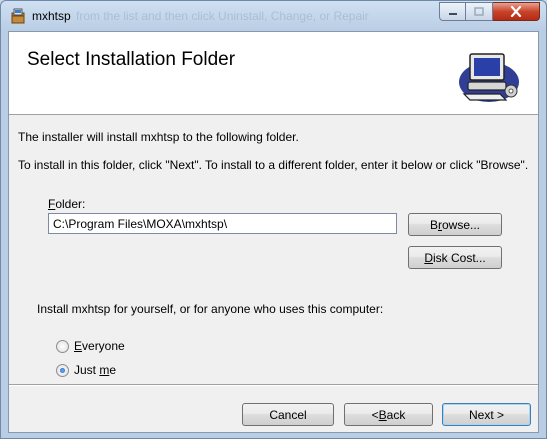 This screenshot has height=439, width=547. I want to click on just-me-label: Just me, so click(95, 370).